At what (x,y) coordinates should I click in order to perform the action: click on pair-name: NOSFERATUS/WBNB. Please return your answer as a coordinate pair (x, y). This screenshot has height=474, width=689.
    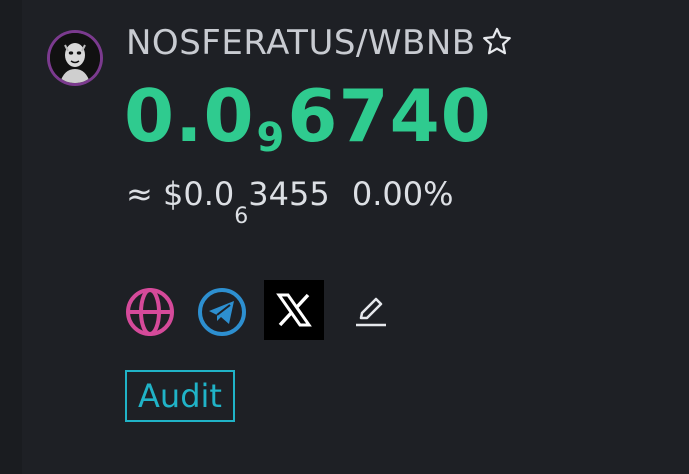
    Looking at the image, I should click on (301, 43).